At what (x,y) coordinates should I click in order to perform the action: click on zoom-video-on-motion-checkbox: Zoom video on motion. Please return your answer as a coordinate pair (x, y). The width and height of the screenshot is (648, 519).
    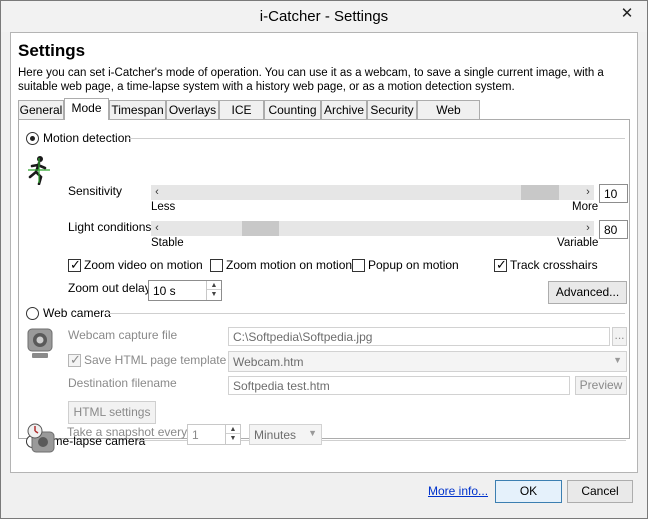
    Looking at the image, I should click on (135, 265).